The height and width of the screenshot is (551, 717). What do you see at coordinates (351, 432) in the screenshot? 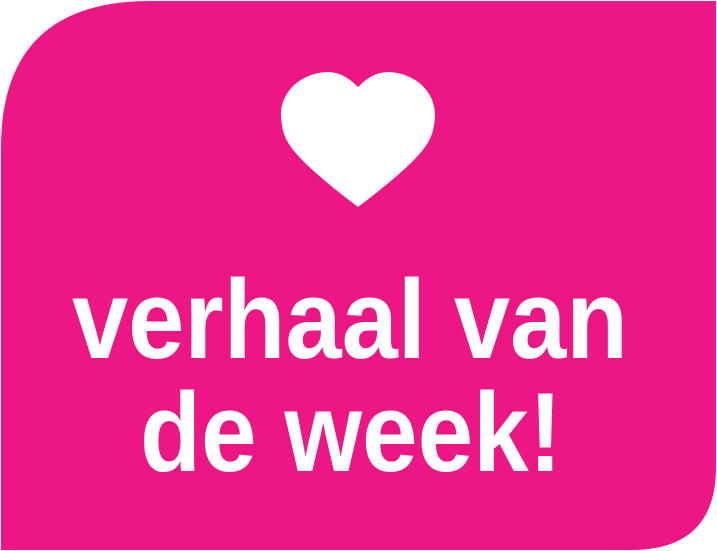
I see `title-line-2: de week!` at bounding box center [351, 432].